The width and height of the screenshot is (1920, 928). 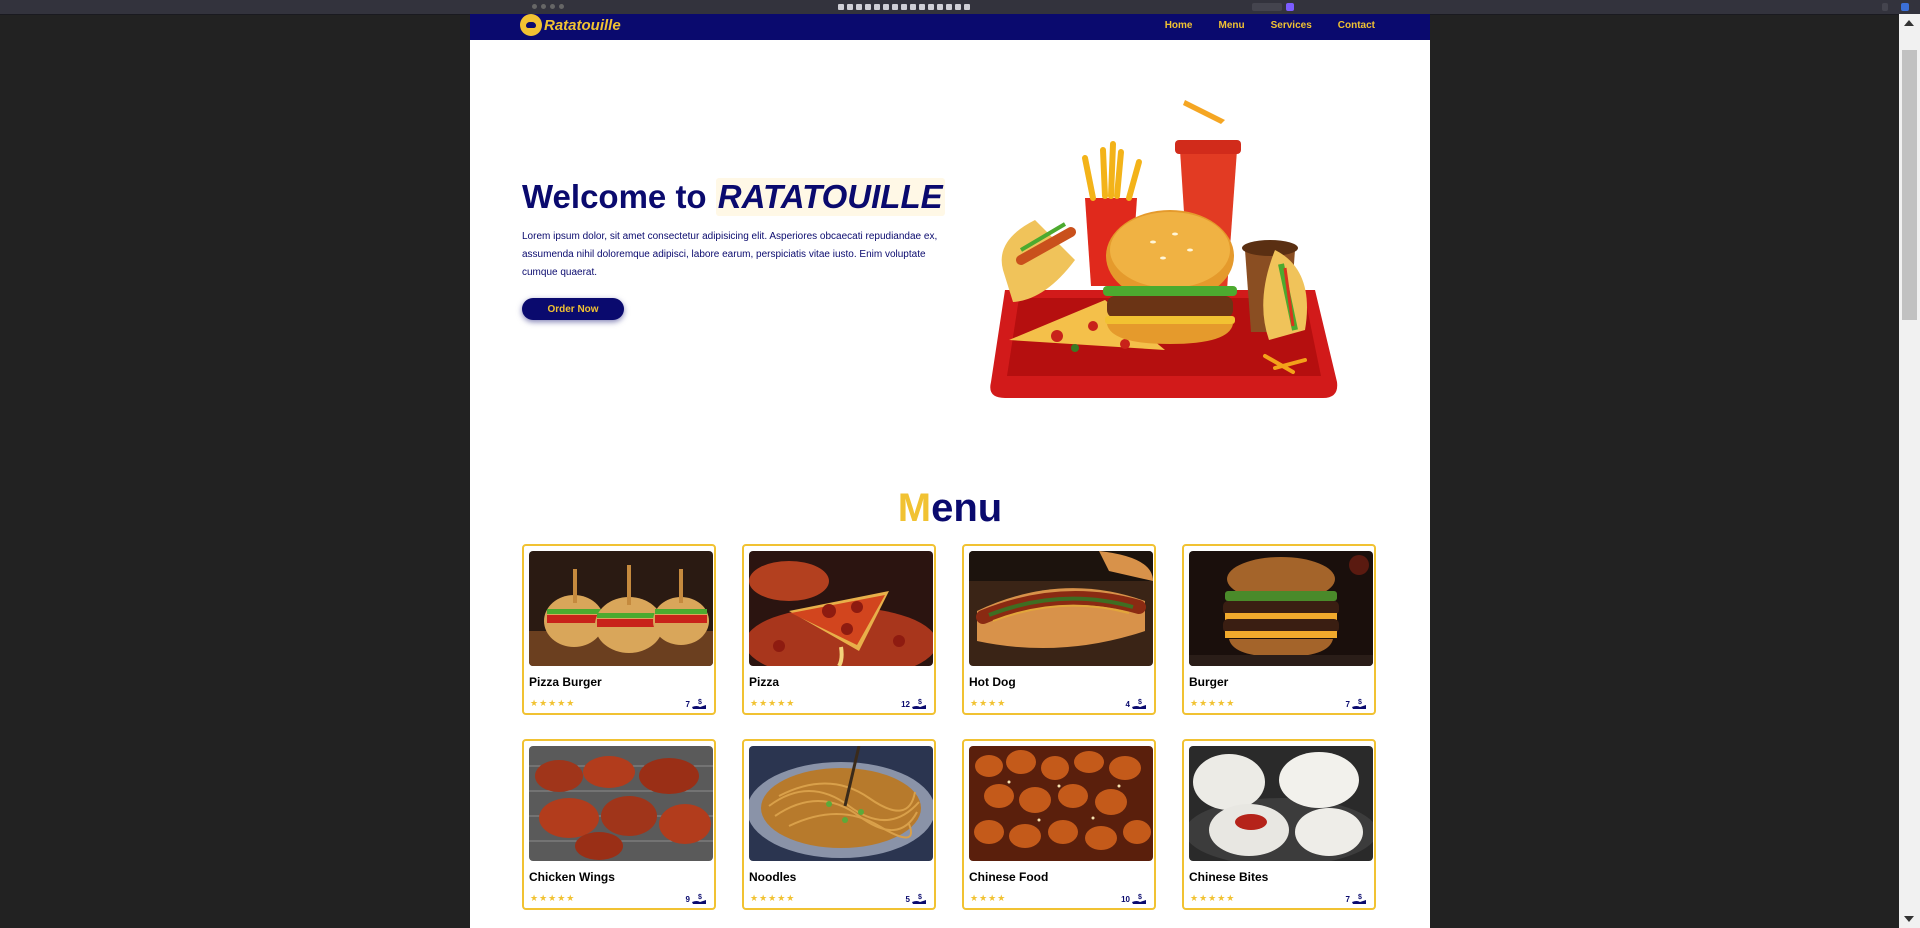 What do you see at coordinates (1061, 608) in the screenshot?
I see `hot-dog-image` at bounding box center [1061, 608].